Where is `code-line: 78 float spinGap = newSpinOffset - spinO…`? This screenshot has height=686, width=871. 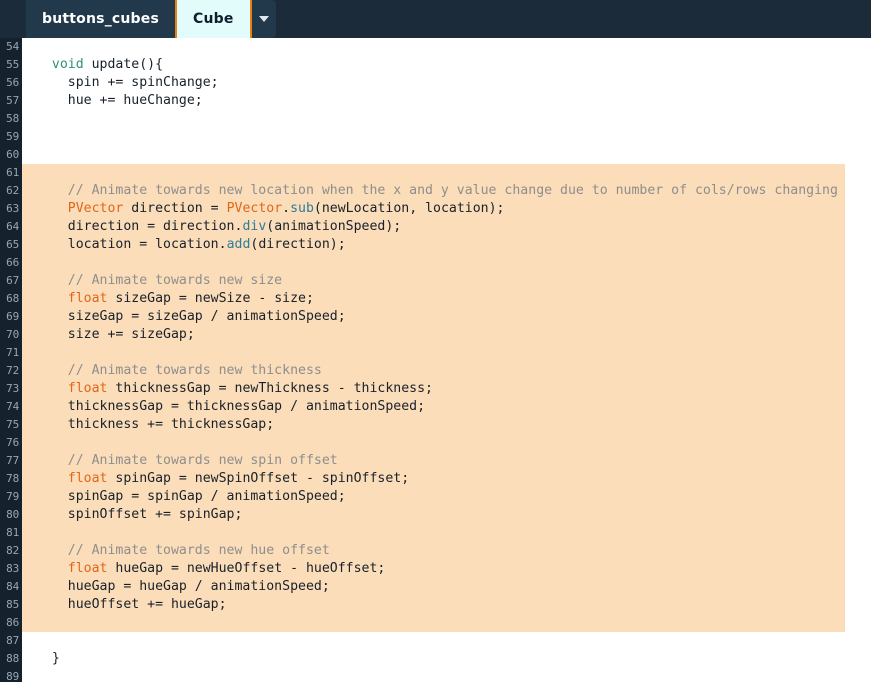
code-line: 78 float spinGap = newSpinOffset - spinO… is located at coordinates (435, 479).